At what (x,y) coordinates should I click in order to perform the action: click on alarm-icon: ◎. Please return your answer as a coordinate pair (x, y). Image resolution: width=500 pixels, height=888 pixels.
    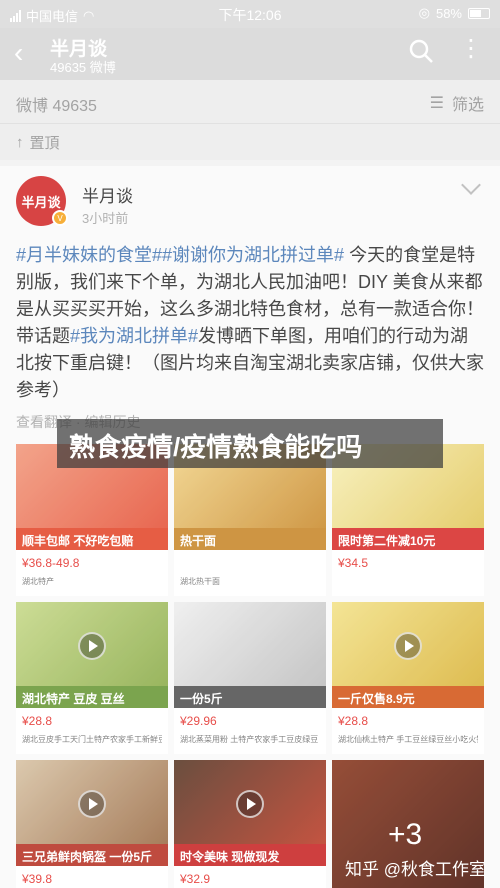
    Looking at the image, I should click on (424, 12).